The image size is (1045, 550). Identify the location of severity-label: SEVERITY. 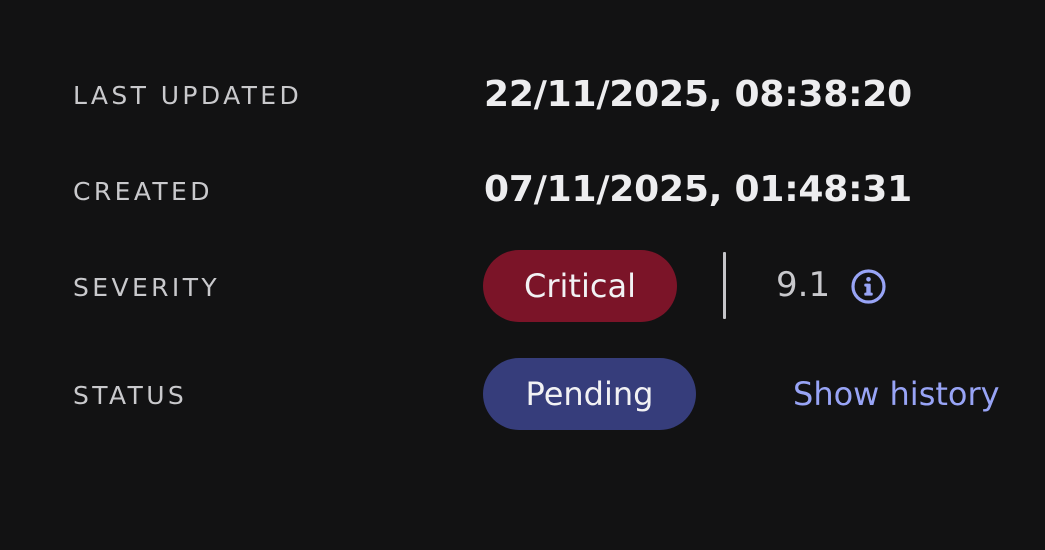
(147, 287).